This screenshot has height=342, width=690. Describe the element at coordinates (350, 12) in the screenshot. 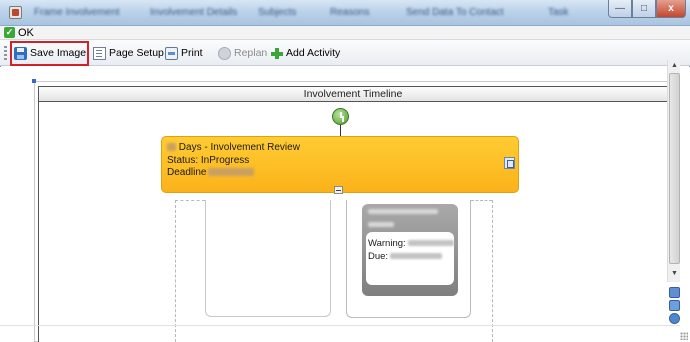

I see `title-segment: Reasons` at that location.